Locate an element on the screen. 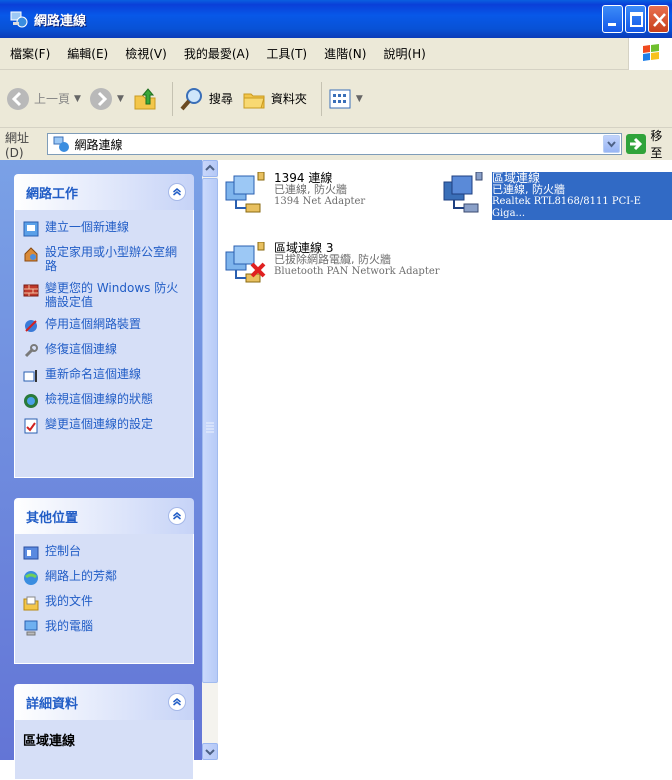  toolbar: 上一頁 ▼ ▼ 搜尋 資料夾 ▼ is located at coordinates (336, 99).